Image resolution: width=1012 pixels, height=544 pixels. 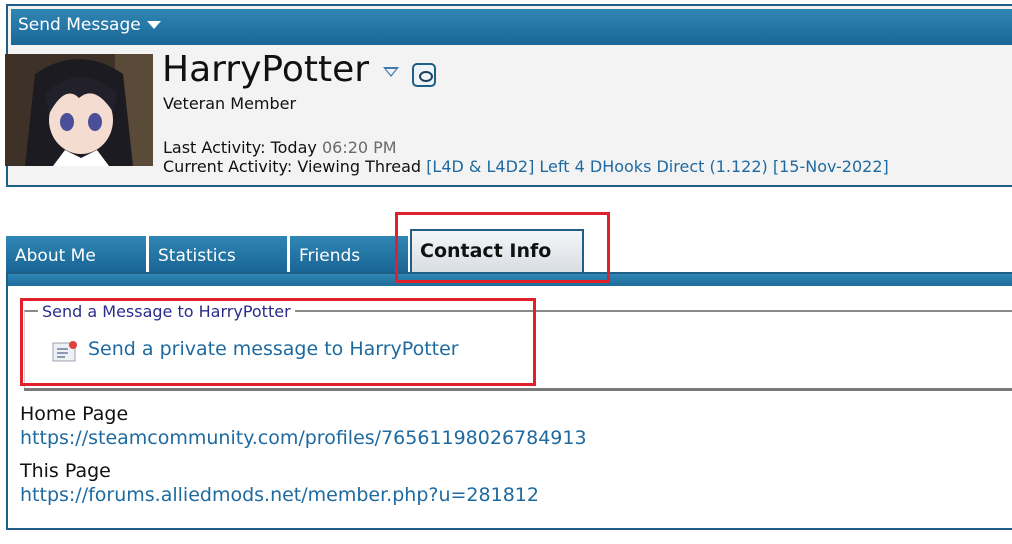 I want to click on this-page-label: This Page, so click(x=65, y=471).